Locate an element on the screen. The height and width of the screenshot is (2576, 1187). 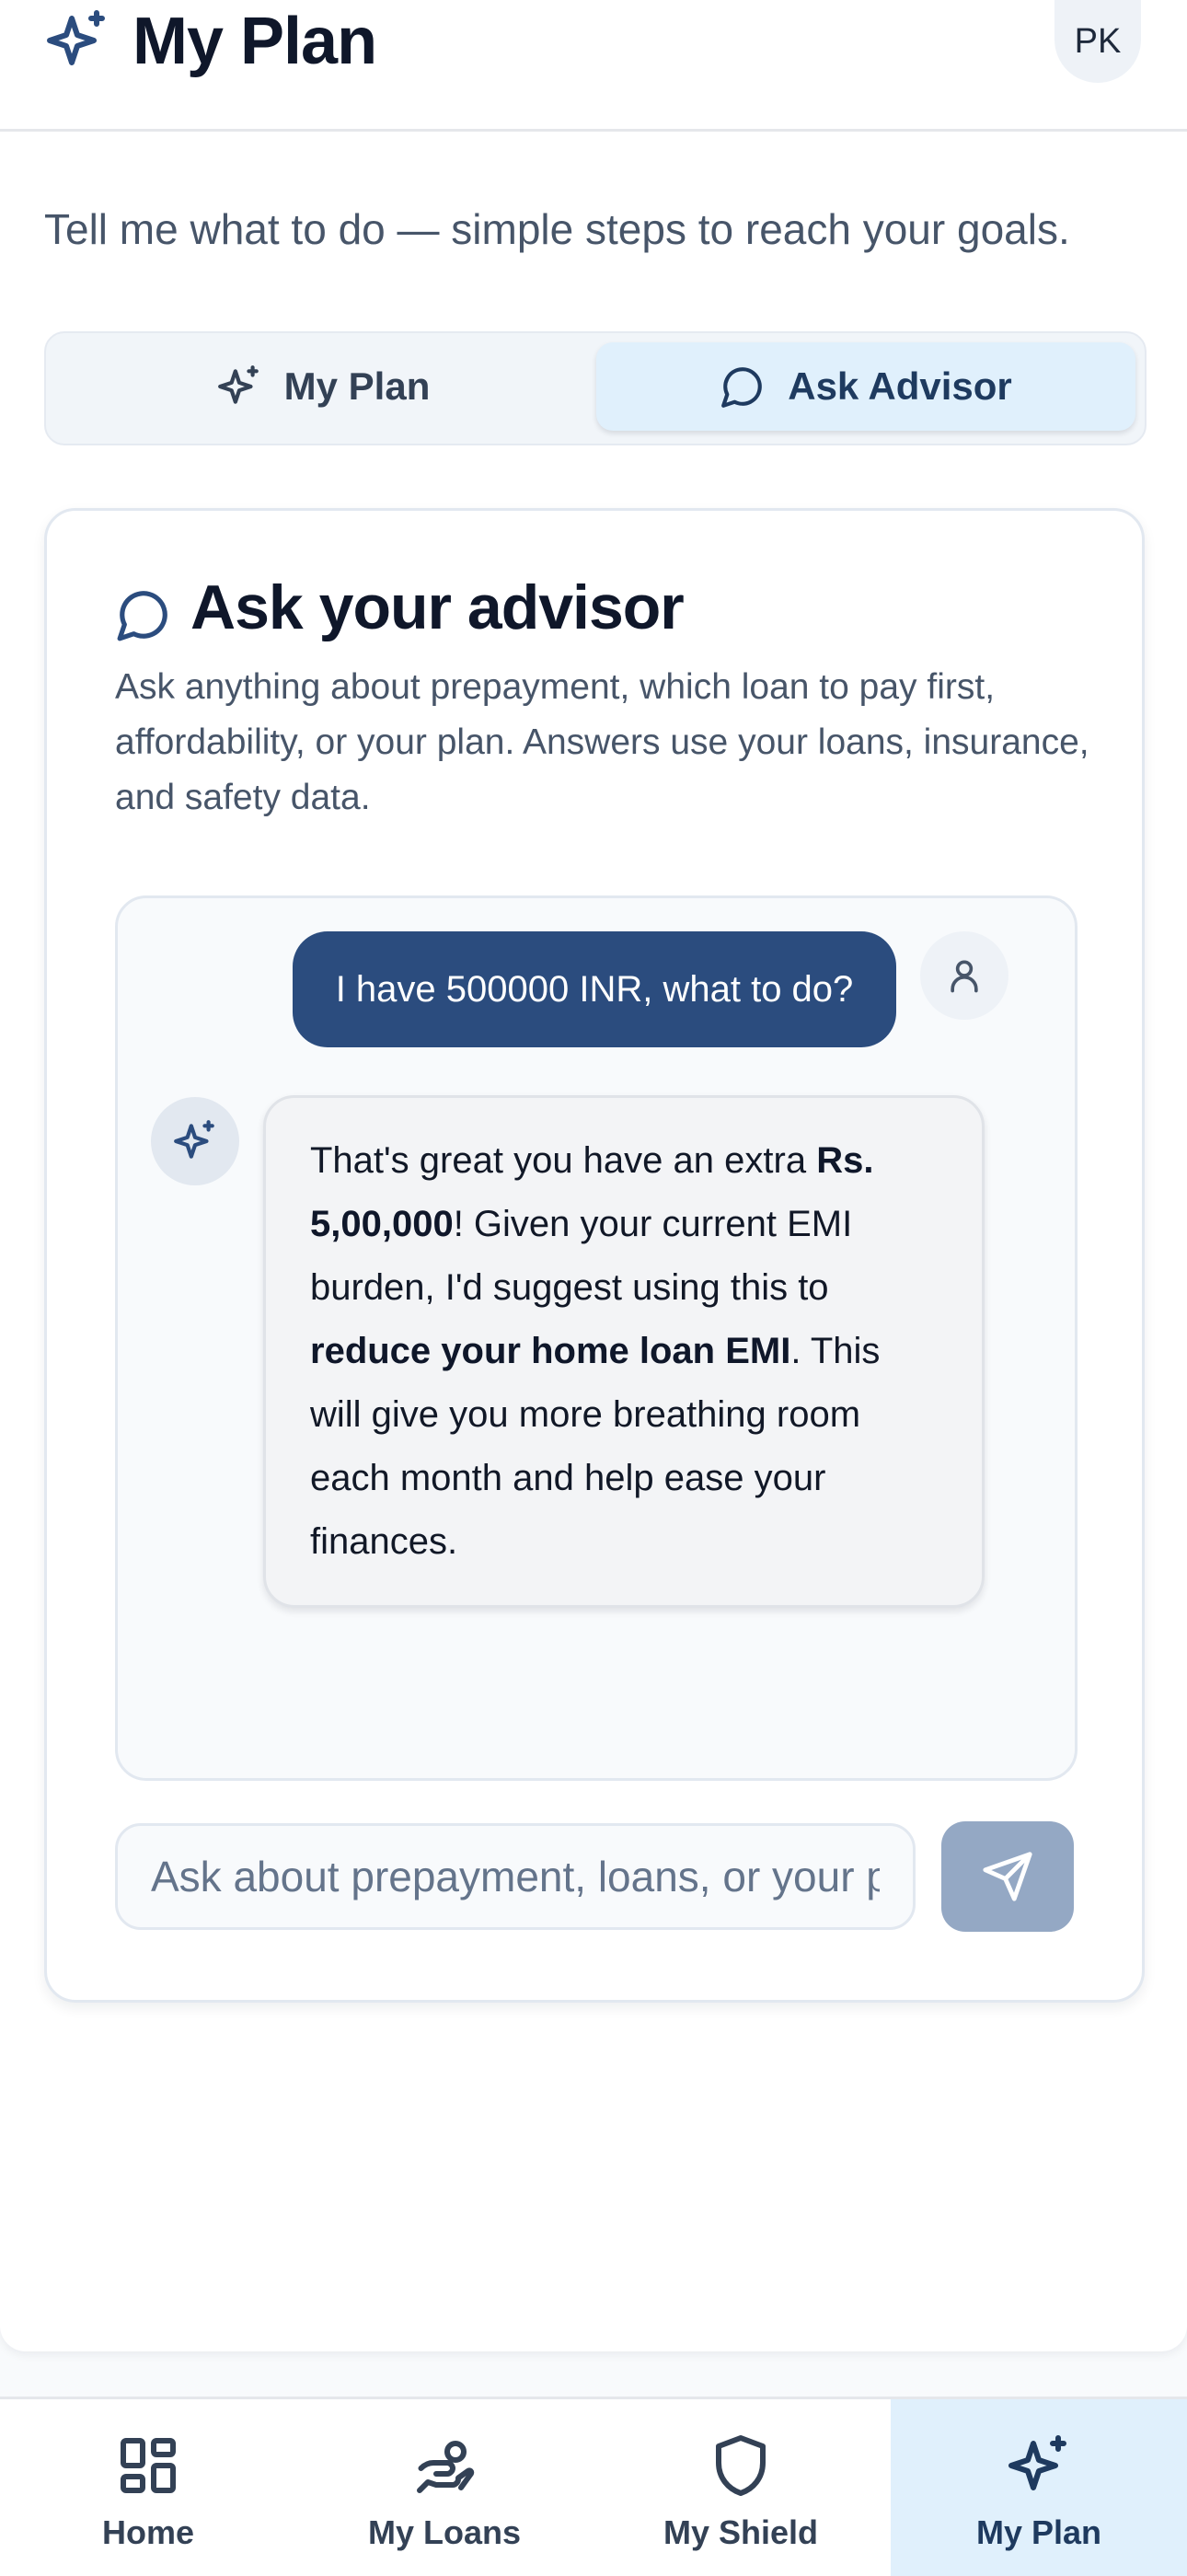
tab-label: Ask Advisor is located at coordinates (900, 386).